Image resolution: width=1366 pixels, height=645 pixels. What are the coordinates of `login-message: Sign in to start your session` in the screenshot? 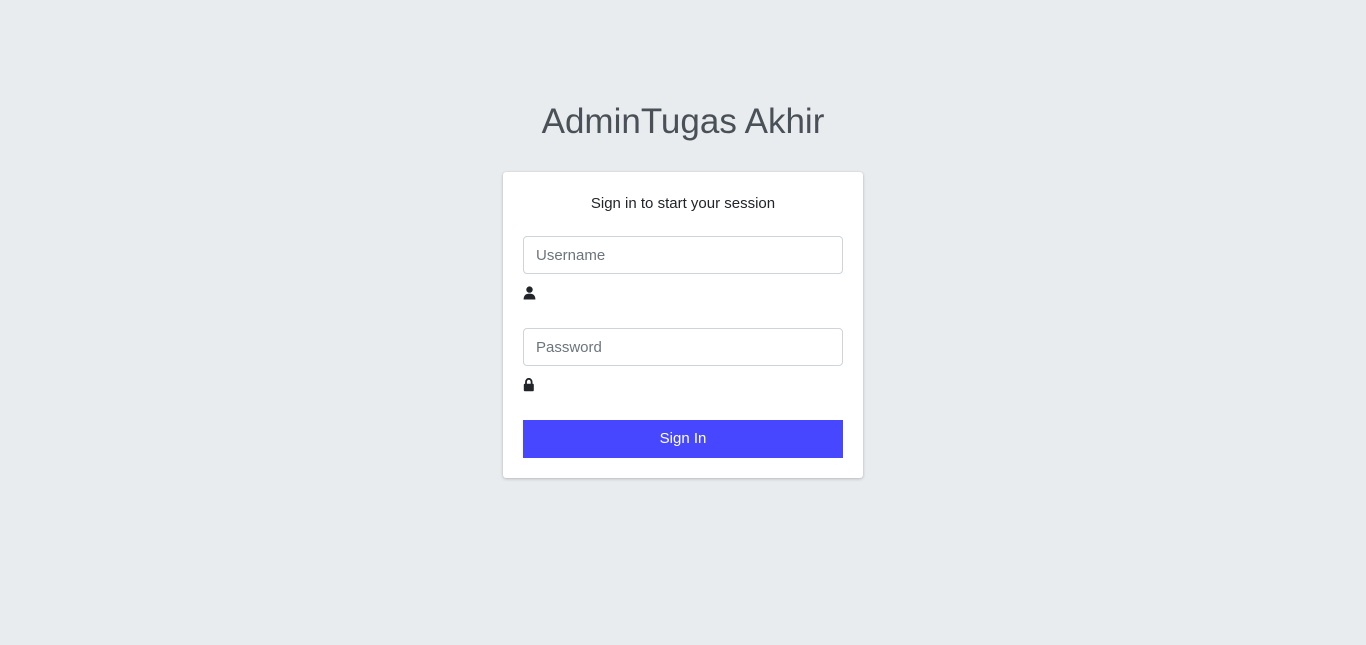 It's located at (683, 203).